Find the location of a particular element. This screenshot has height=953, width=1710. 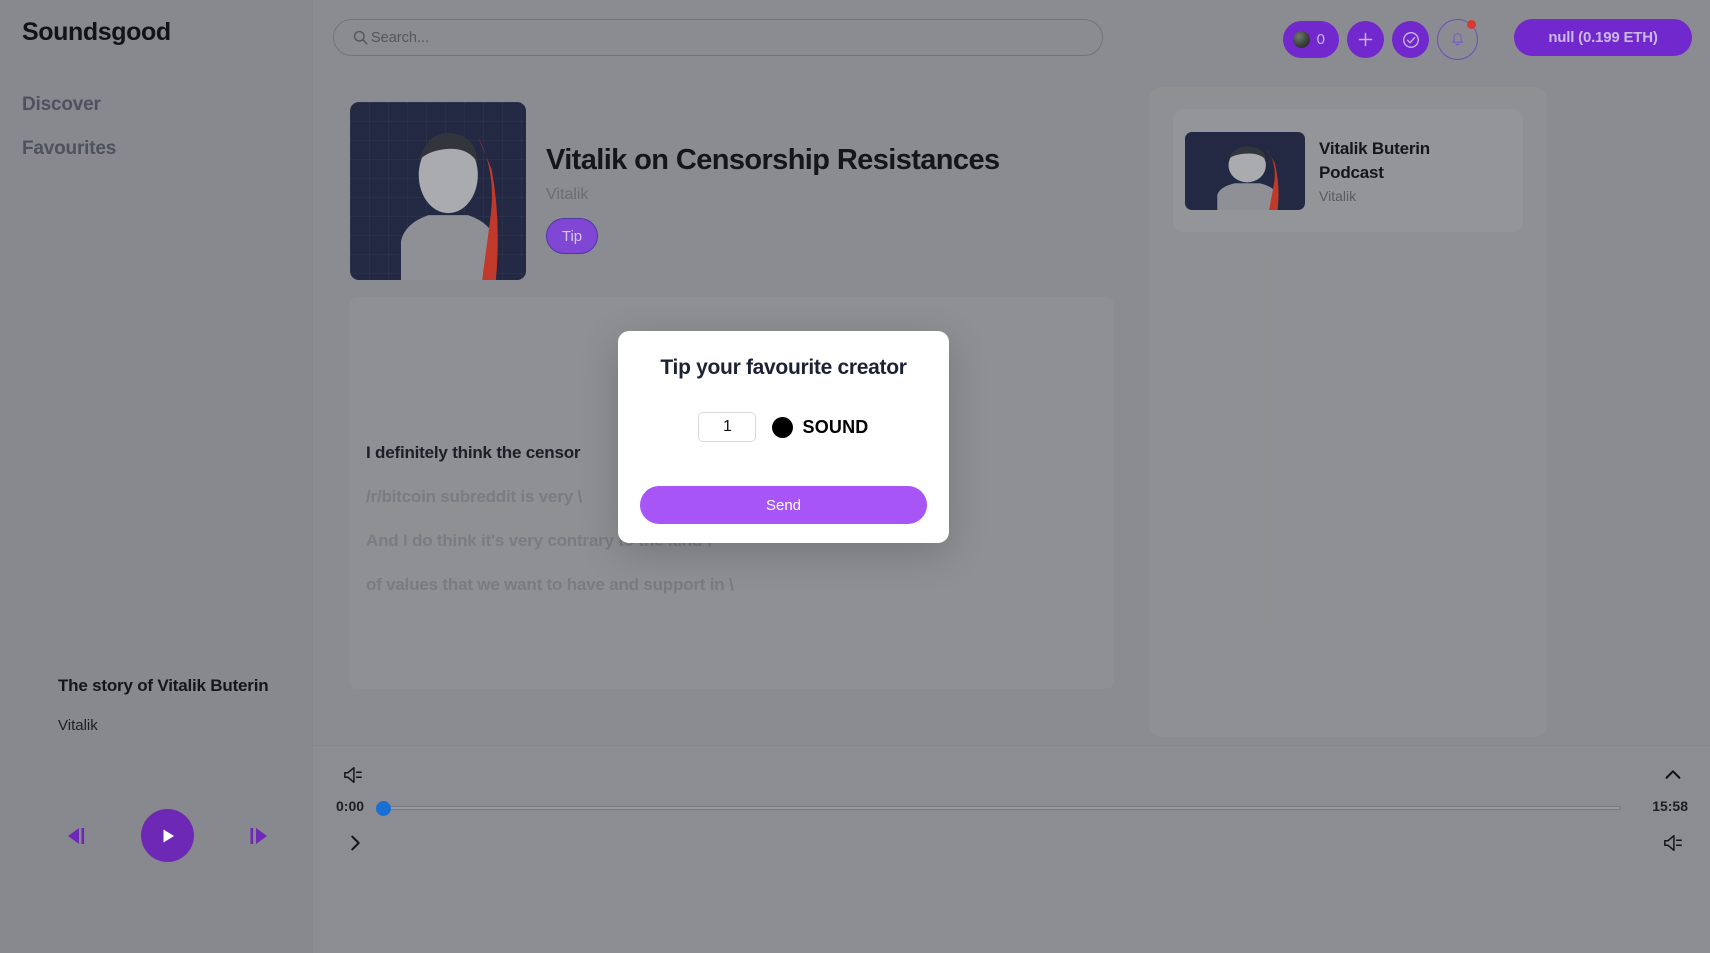

token-symbol-group: SOUND is located at coordinates (820, 427).